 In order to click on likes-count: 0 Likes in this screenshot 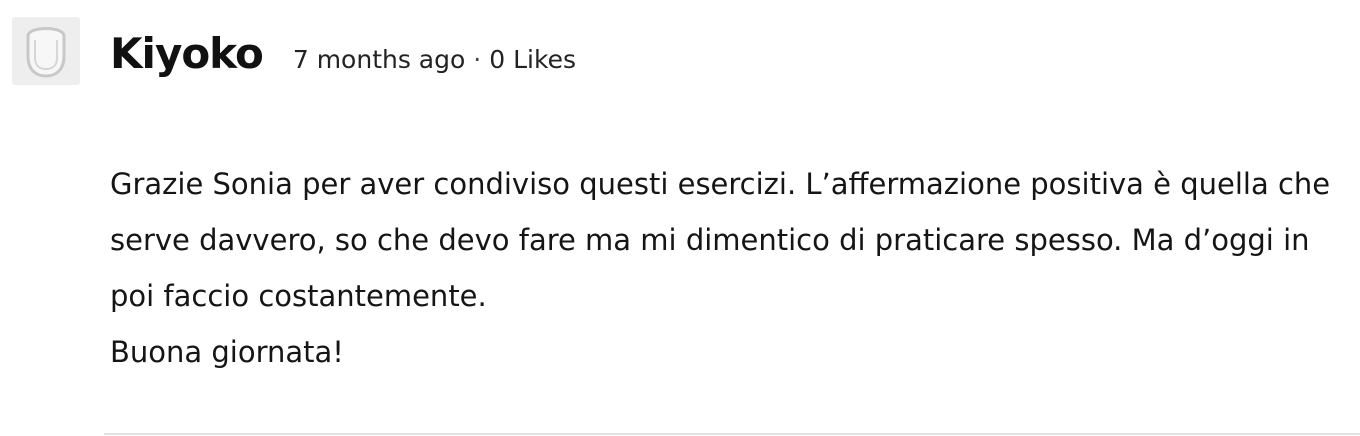, I will do `click(532, 59)`.